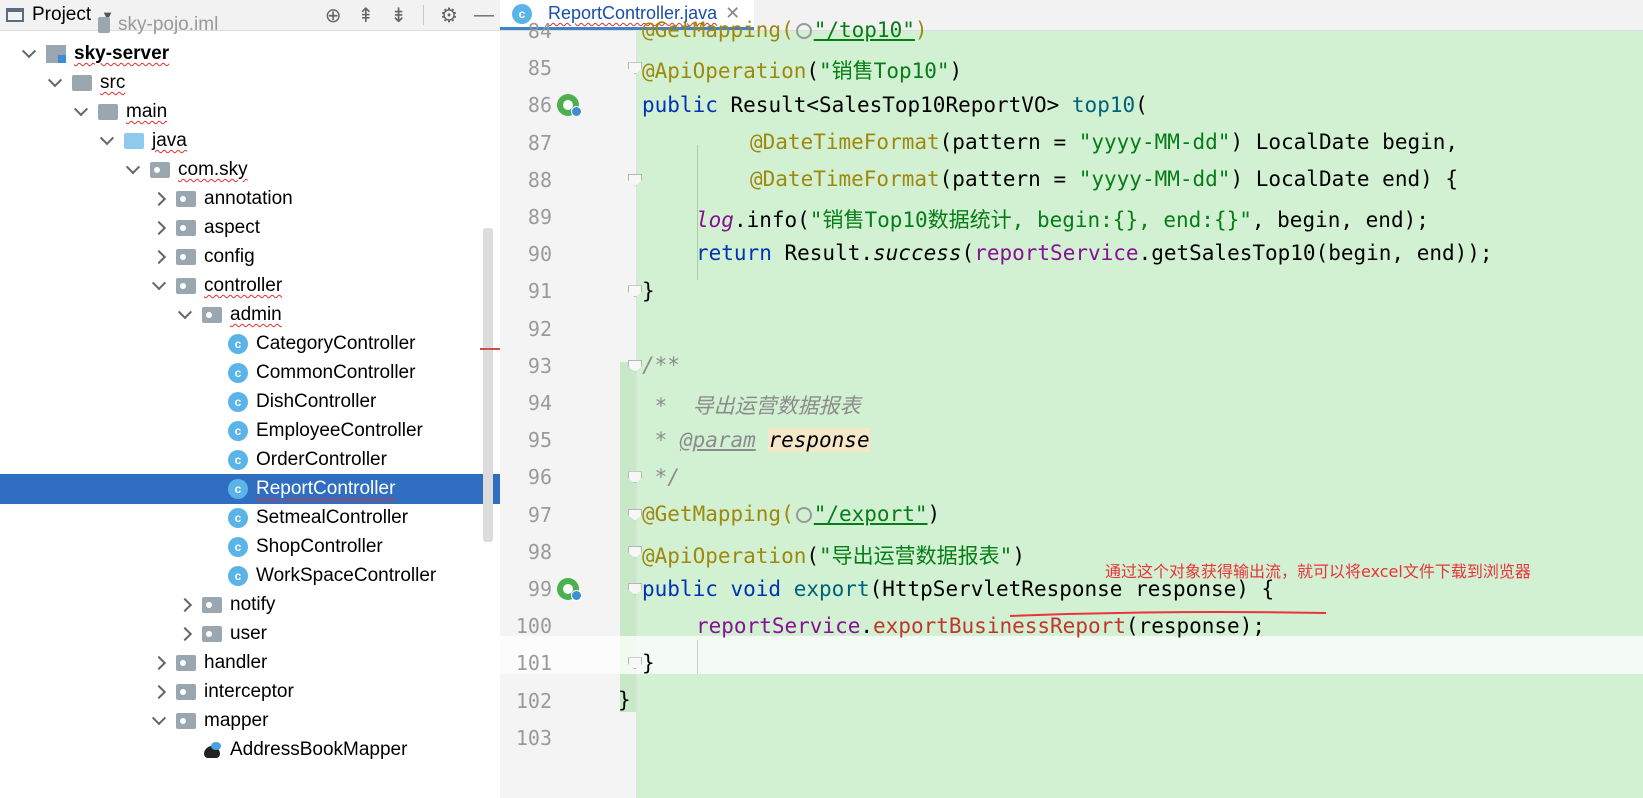 This screenshot has width=1643, height=798. Describe the element at coordinates (250, 83) in the screenshot. I see `tree-item-src: src` at that location.